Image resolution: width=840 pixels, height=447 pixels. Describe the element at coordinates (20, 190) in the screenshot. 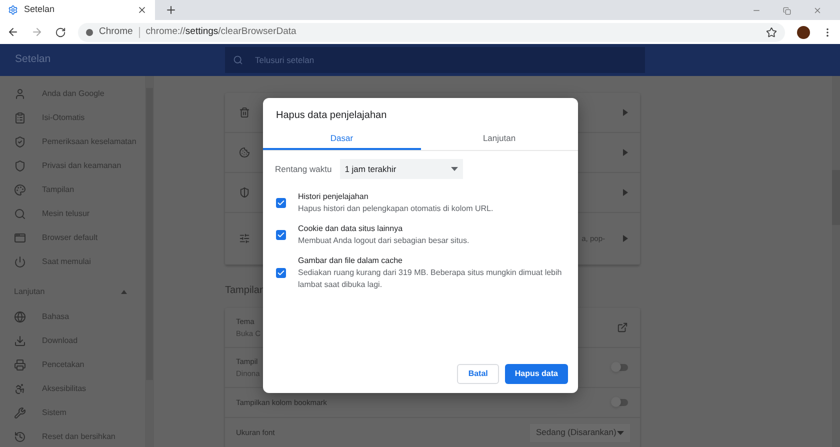

I see `palette-icon` at that location.